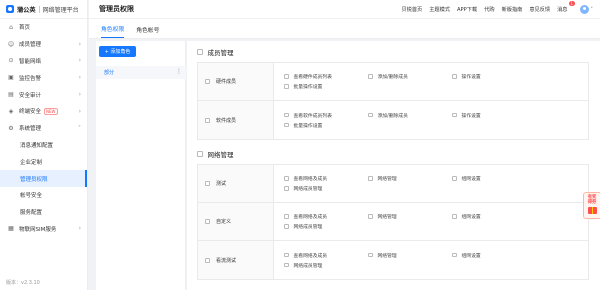 The image size is (600, 290). Describe the element at coordinates (467, 9) in the screenshot. I see `top-link-app-download: APP下载` at that location.